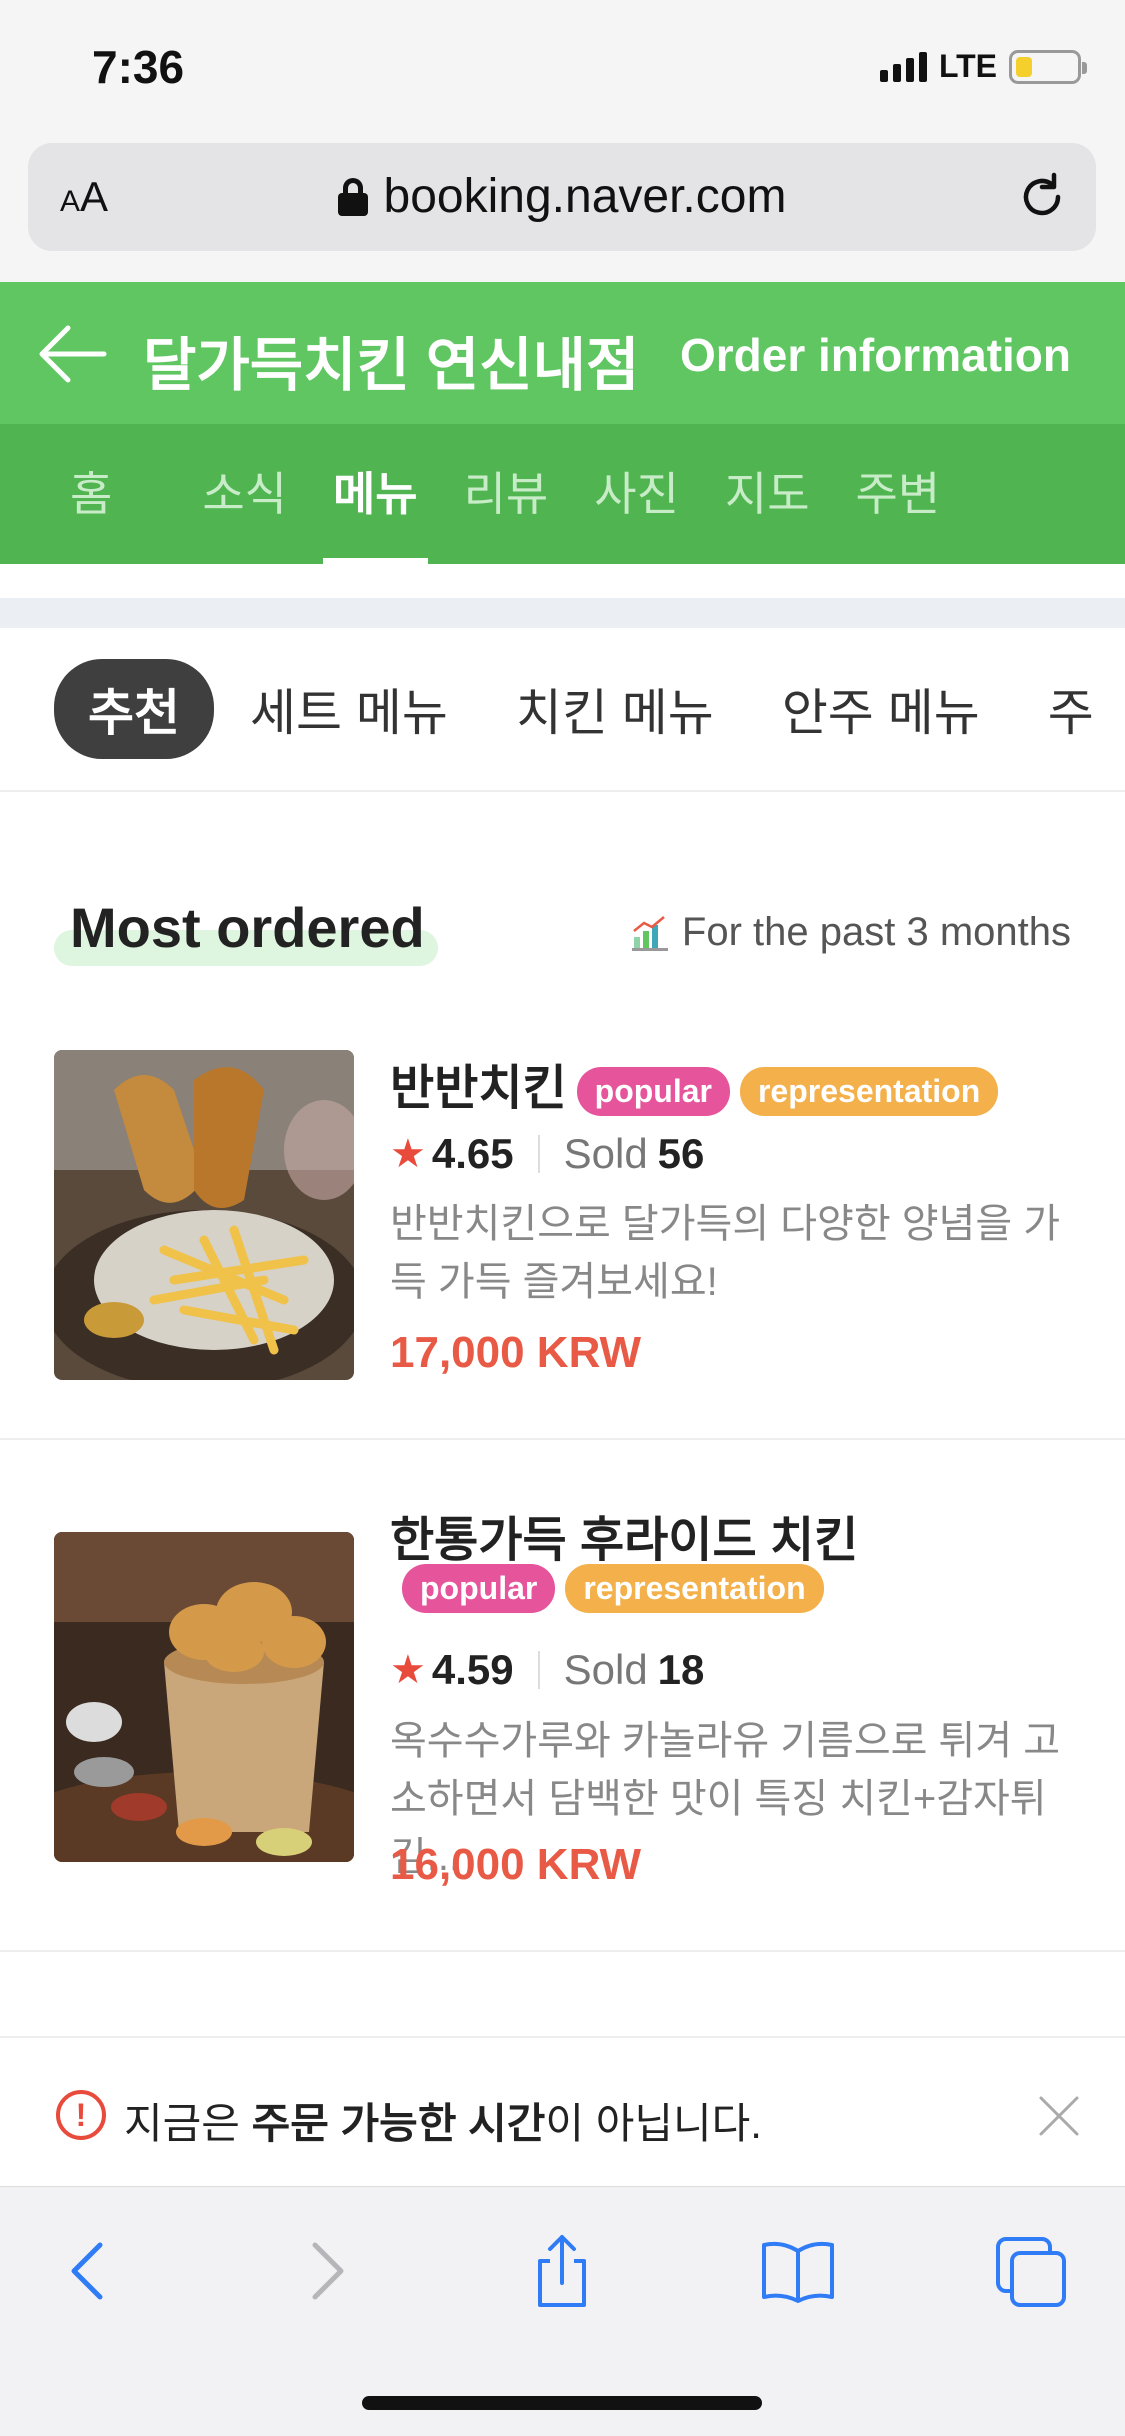 Image resolution: width=1125 pixels, height=2436 pixels. What do you see at coordinates (921, 494) in the screenshot?
I see `tab-6: 주변` at bounding box center [921, 494].